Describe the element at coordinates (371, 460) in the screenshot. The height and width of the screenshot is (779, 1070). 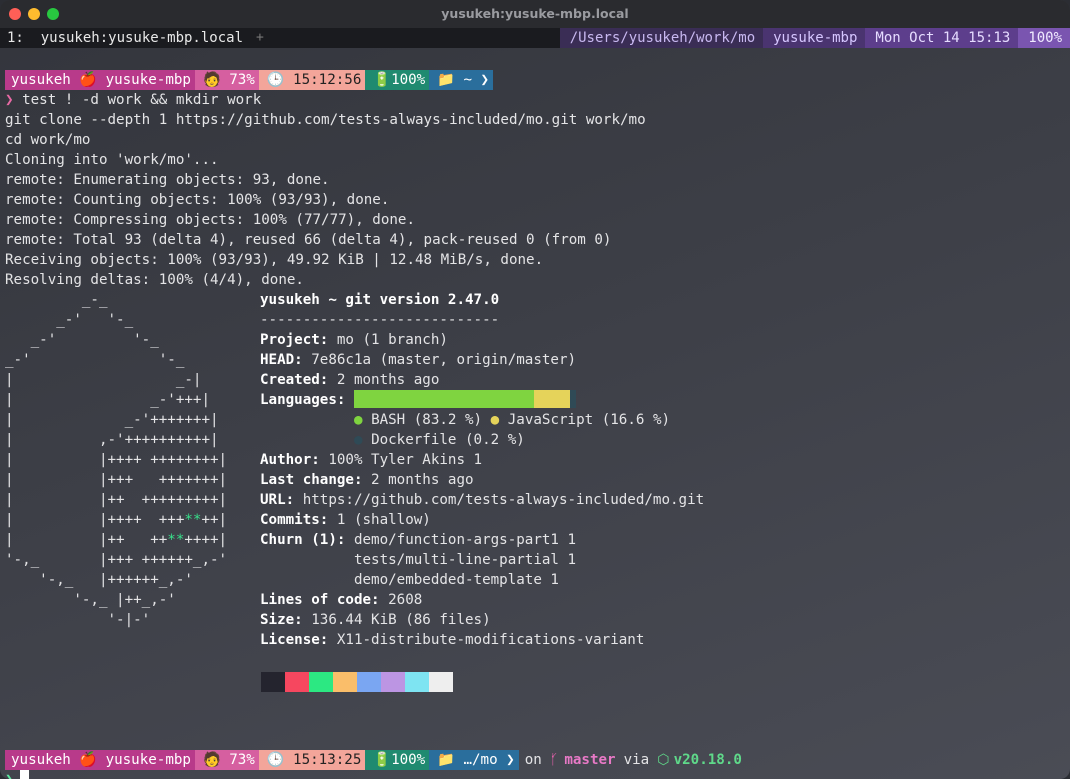
I see `info-author: Author: 100% Tyler Akins 1` at that location.